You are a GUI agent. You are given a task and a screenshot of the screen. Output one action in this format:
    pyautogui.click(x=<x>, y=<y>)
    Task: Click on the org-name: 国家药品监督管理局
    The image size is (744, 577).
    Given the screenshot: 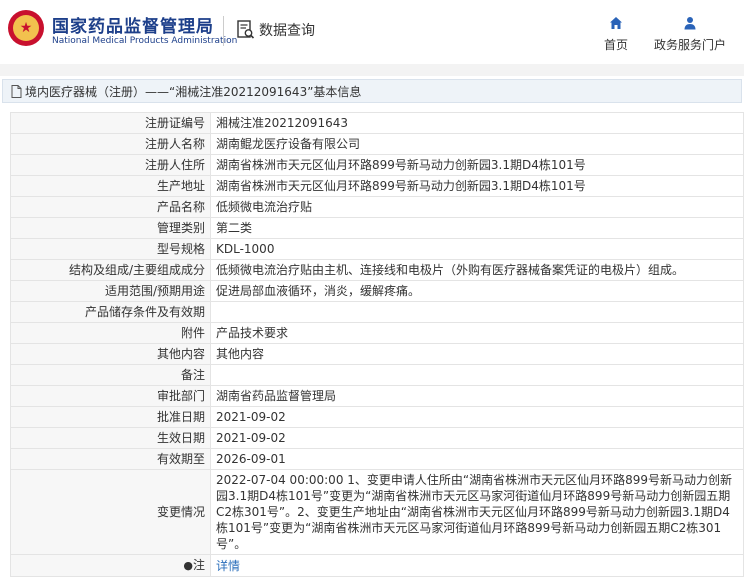 What is the action you would take?
    pyautogui.click(x=133, y=24)
    